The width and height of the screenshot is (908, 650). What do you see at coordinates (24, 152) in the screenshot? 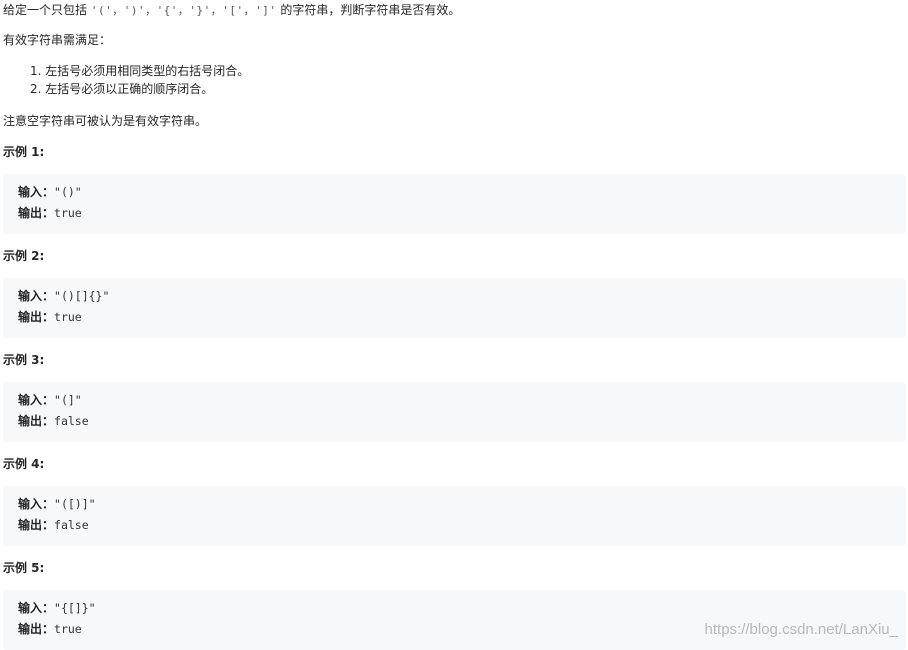
I see `example-title: 示例 1:` at bounding box center [24, 152].